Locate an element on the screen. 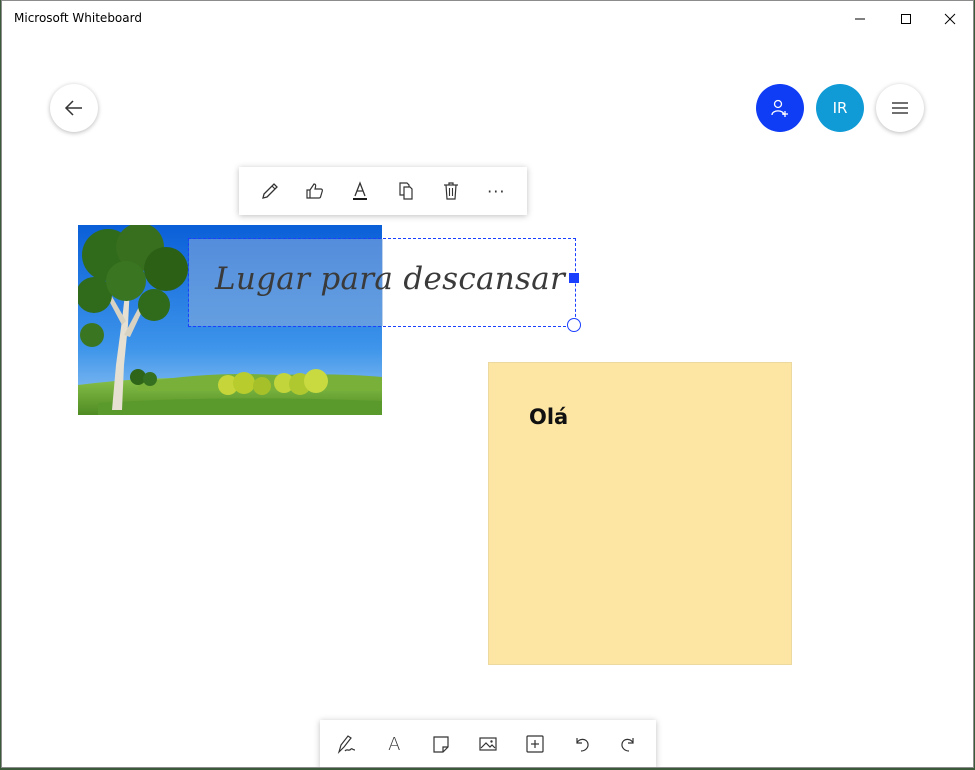 This screenshot has width=975, height=770. close-button is located at coordinates (950, 19).